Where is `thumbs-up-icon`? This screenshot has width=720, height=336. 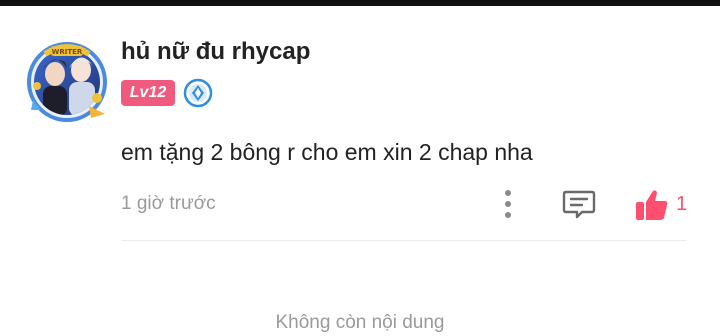 thumbs-up-icon is located at coordinates (652, 205).